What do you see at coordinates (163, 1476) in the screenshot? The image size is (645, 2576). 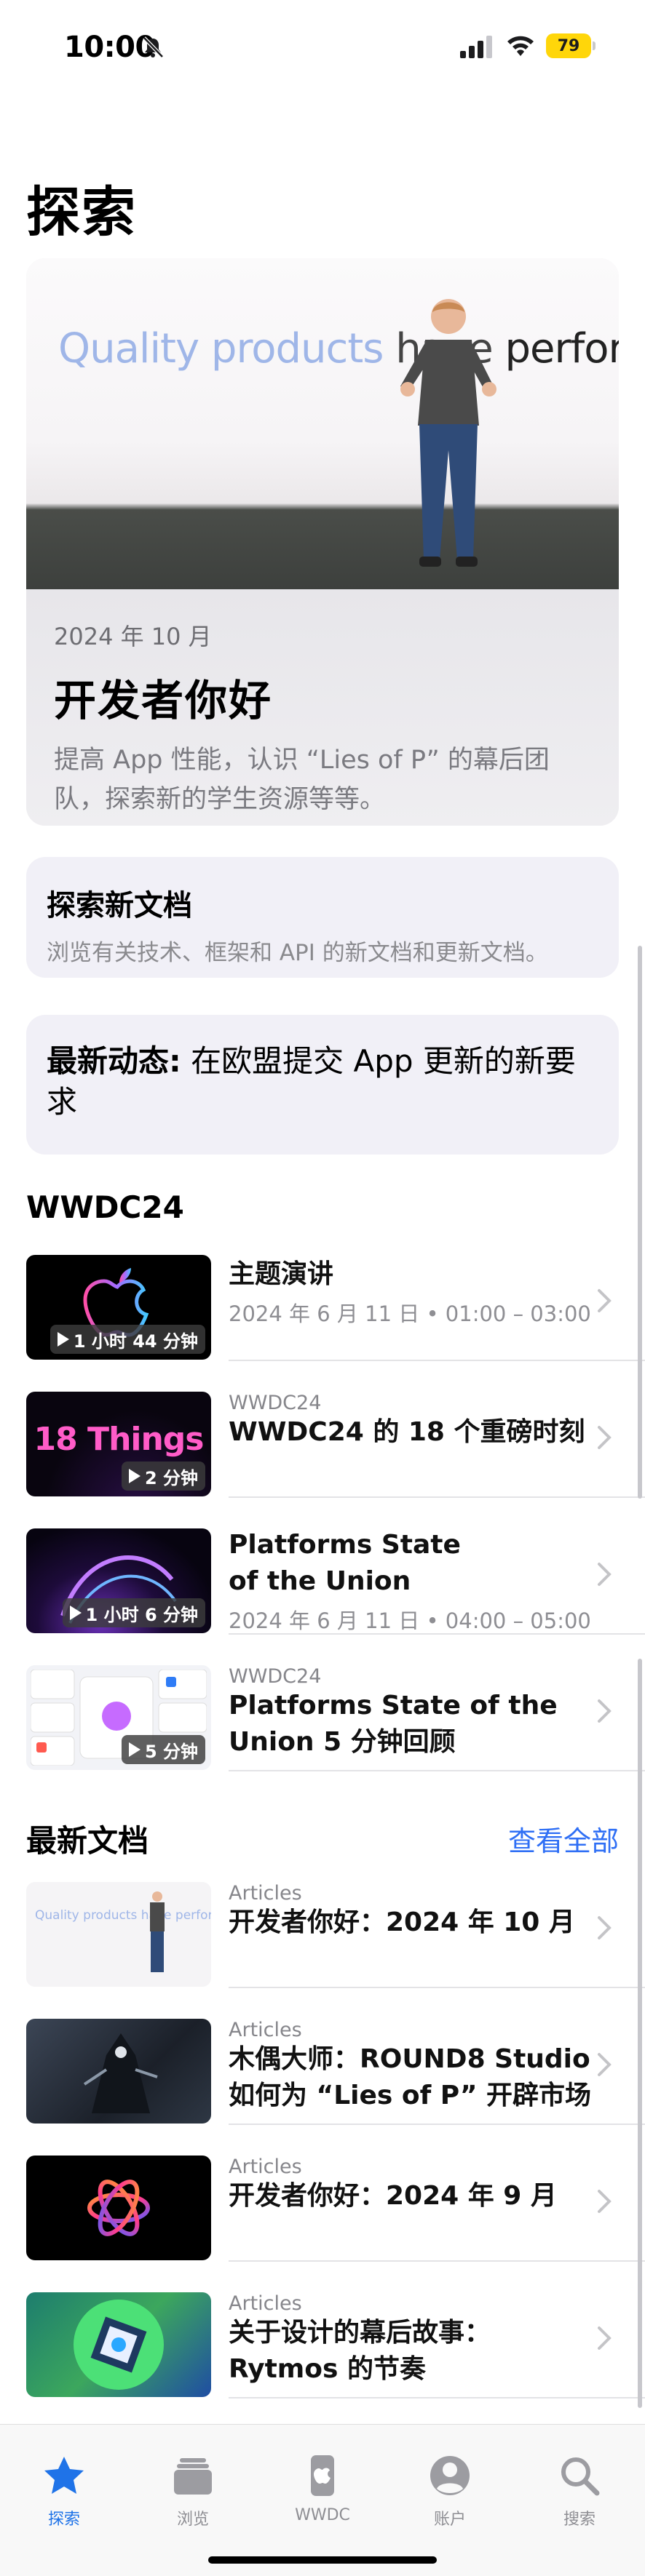 I see `duration-badge: 2 分钟` at bounding box center [163, 1476].